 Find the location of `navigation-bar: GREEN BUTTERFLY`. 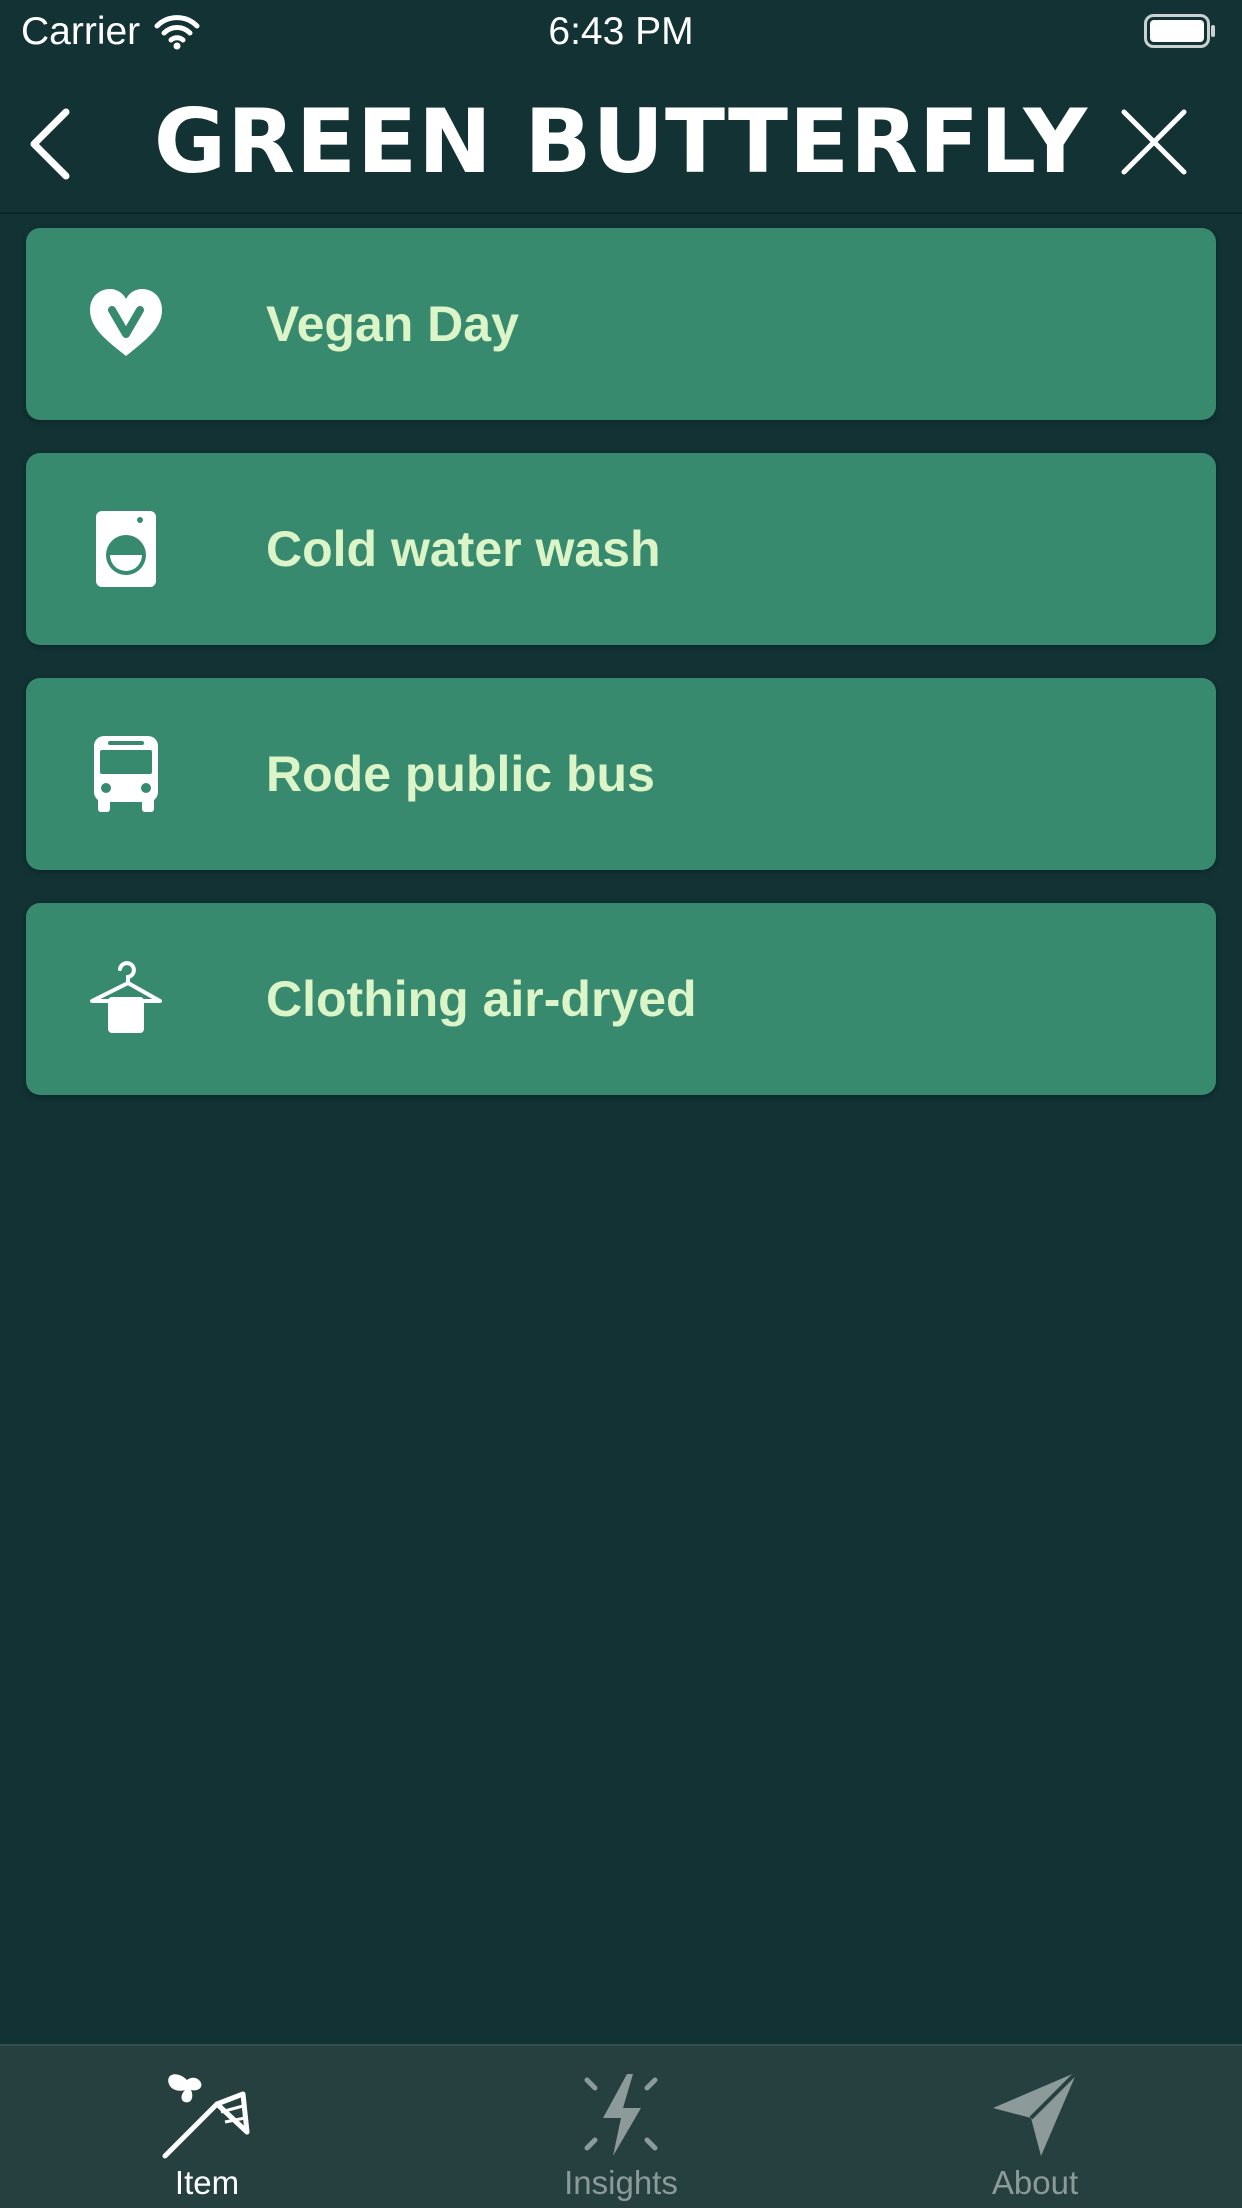

navigation-bar: GREEN BUTTERFLY is located at coordinates (621, 141).